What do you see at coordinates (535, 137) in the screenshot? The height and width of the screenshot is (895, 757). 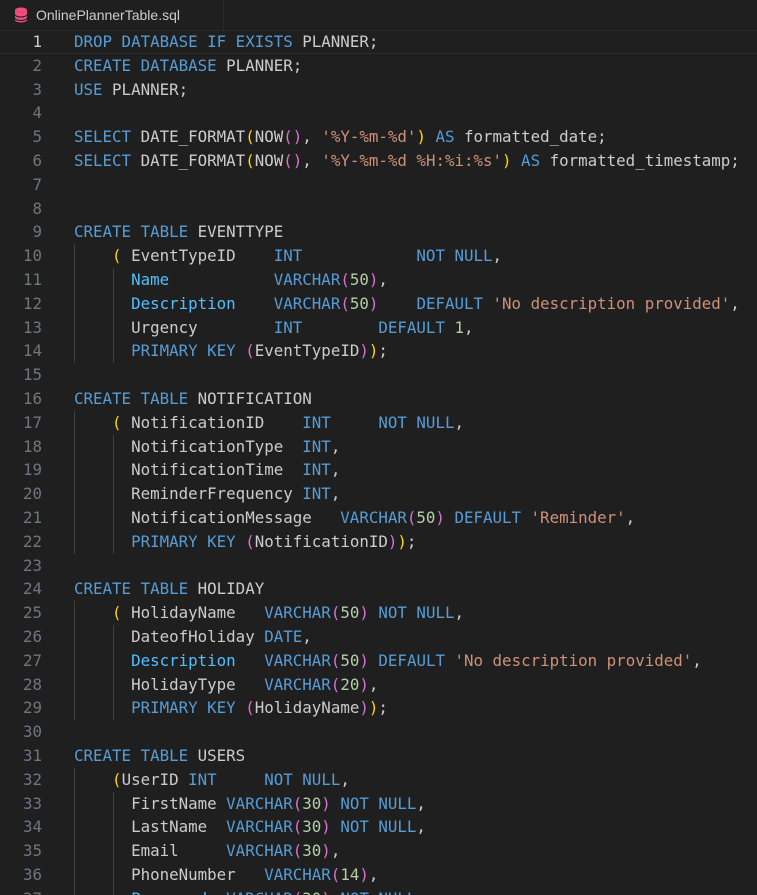 I see `code-token: formatted_date;` at bounding box center [535, 137].